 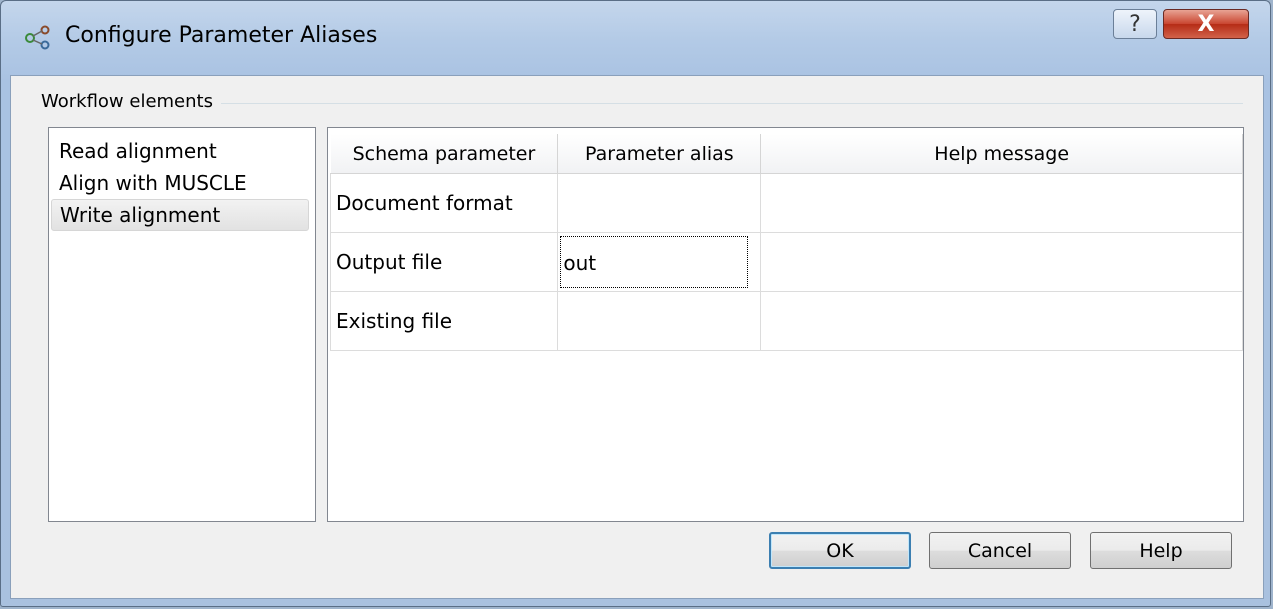 I want to click on close-icon: X, so click(x=1206, y=24).